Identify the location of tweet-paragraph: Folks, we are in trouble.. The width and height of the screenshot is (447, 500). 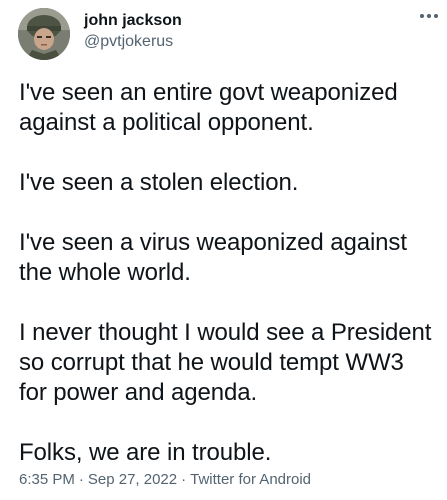
(145, 452).